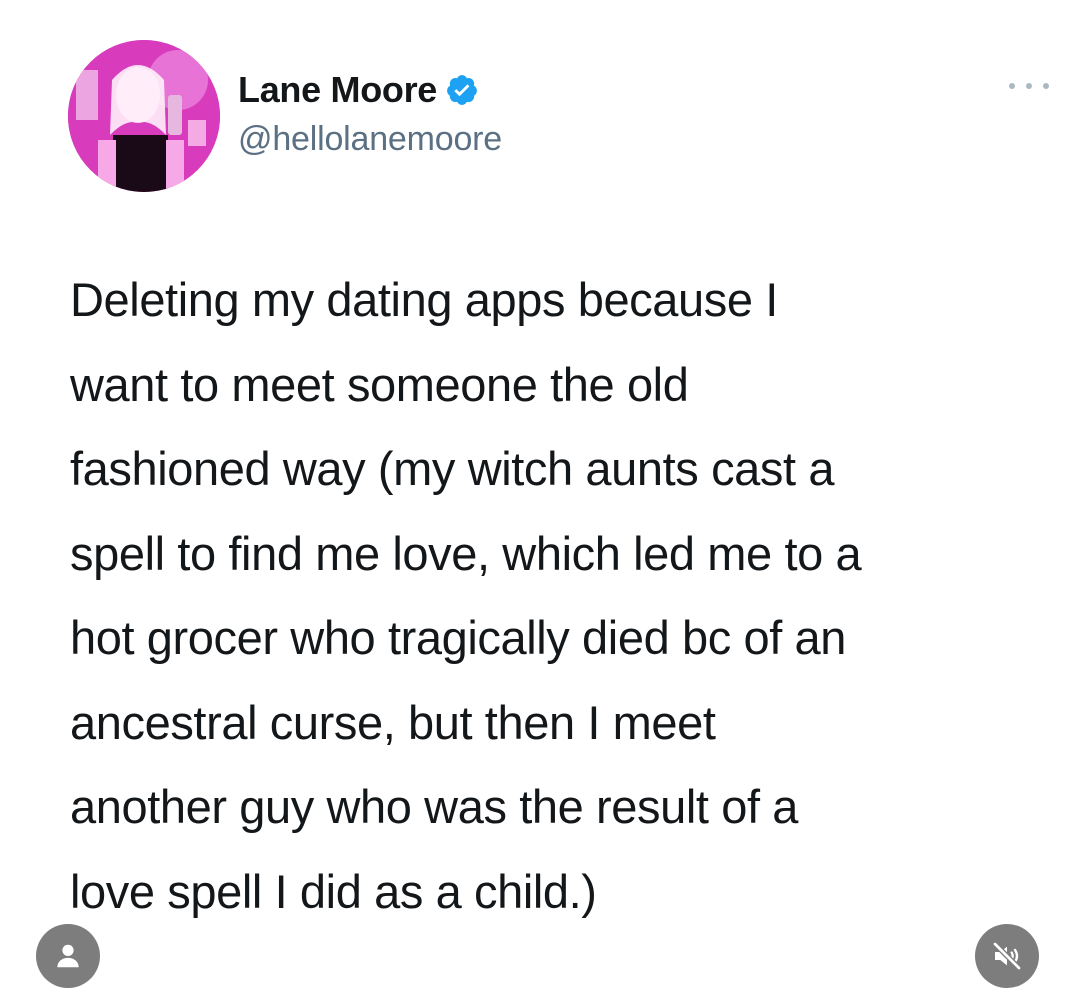 This screenshot has width=1079, height=1001. What do you see at coordinates (458, 637) in the screenshot?
I see `tweet-line: hot grocer who tragically died bc of an` at bounding box center [458, 637].